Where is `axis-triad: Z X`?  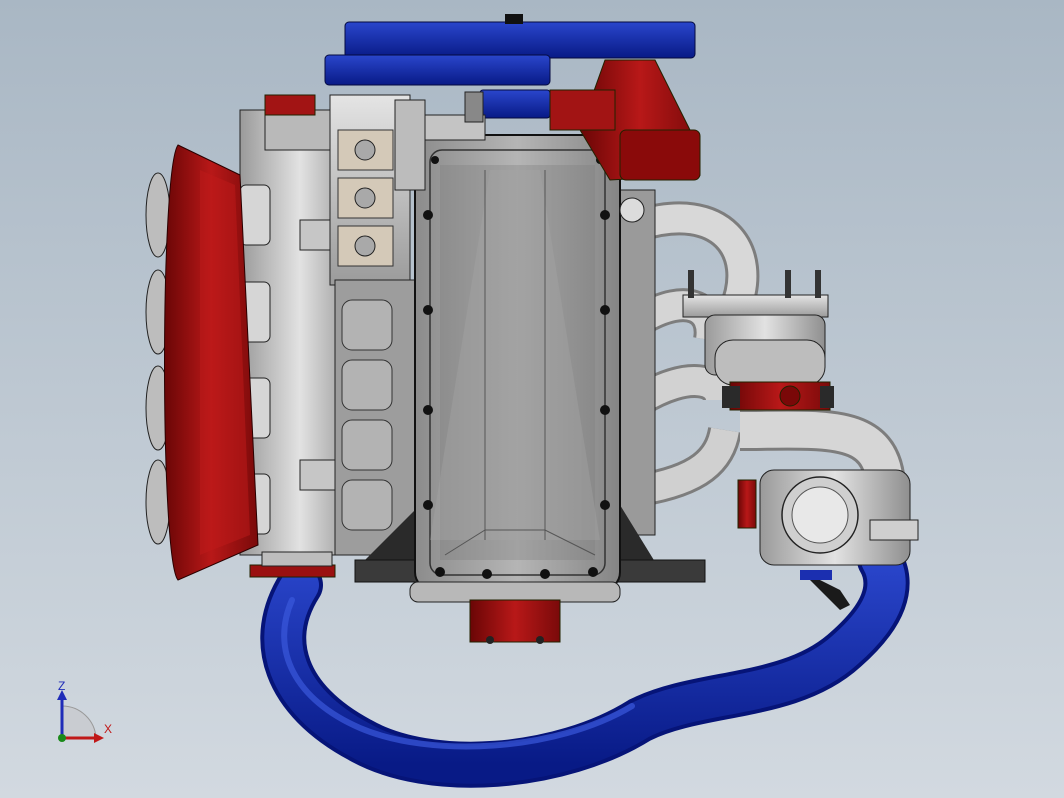
axis-triad: Z X is located at coordinates (84, 711).